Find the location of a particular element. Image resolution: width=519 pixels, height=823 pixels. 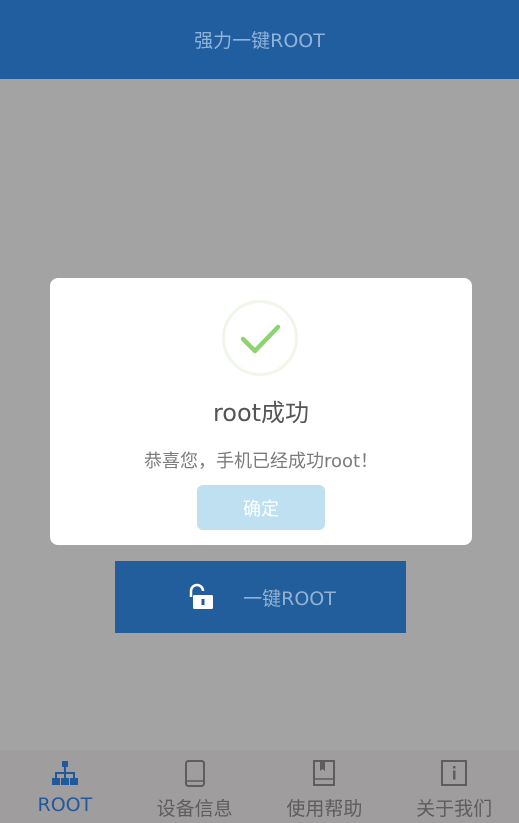

network-icon is located at coordinates (64, 773).